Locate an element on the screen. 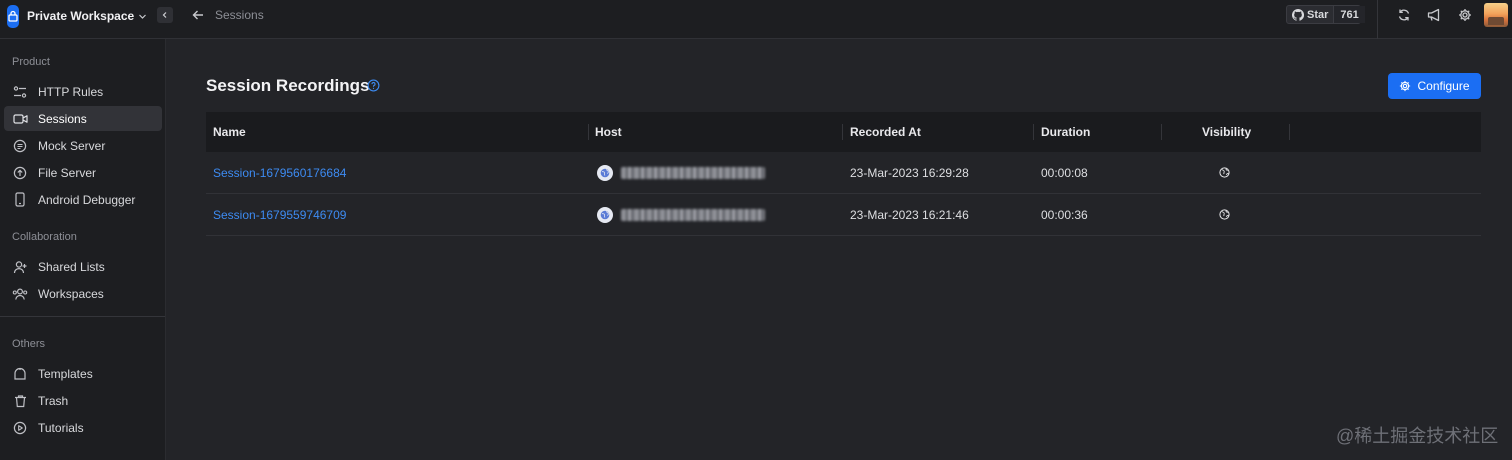  sidebar-item-http-rules: HTTP Rules is located at coordinates (83, 91).